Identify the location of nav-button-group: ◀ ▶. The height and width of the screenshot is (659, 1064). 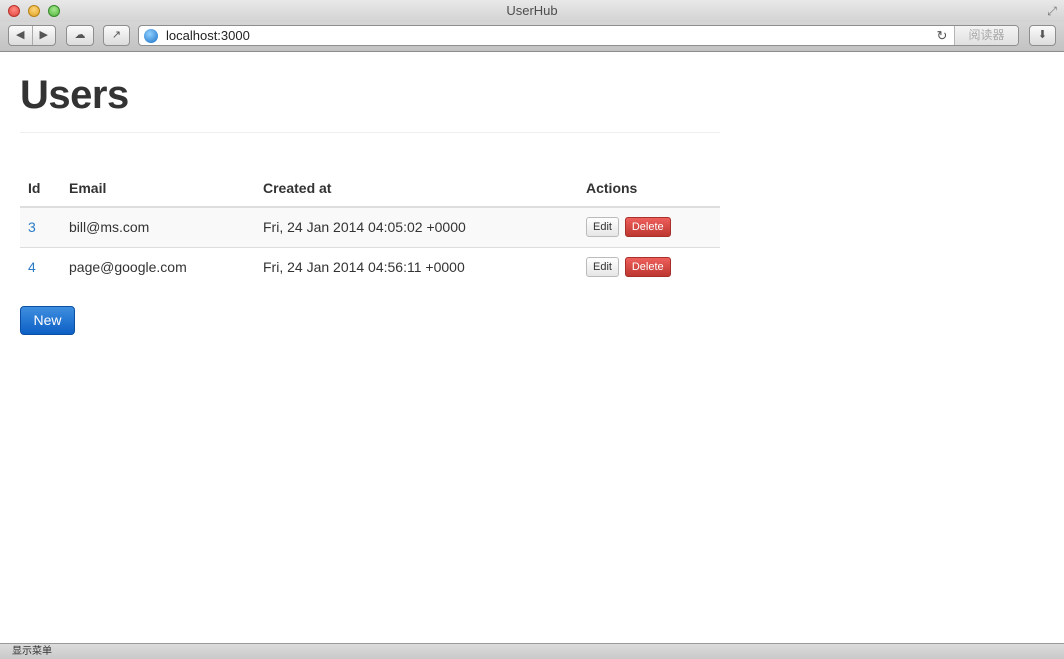
(32, 35).